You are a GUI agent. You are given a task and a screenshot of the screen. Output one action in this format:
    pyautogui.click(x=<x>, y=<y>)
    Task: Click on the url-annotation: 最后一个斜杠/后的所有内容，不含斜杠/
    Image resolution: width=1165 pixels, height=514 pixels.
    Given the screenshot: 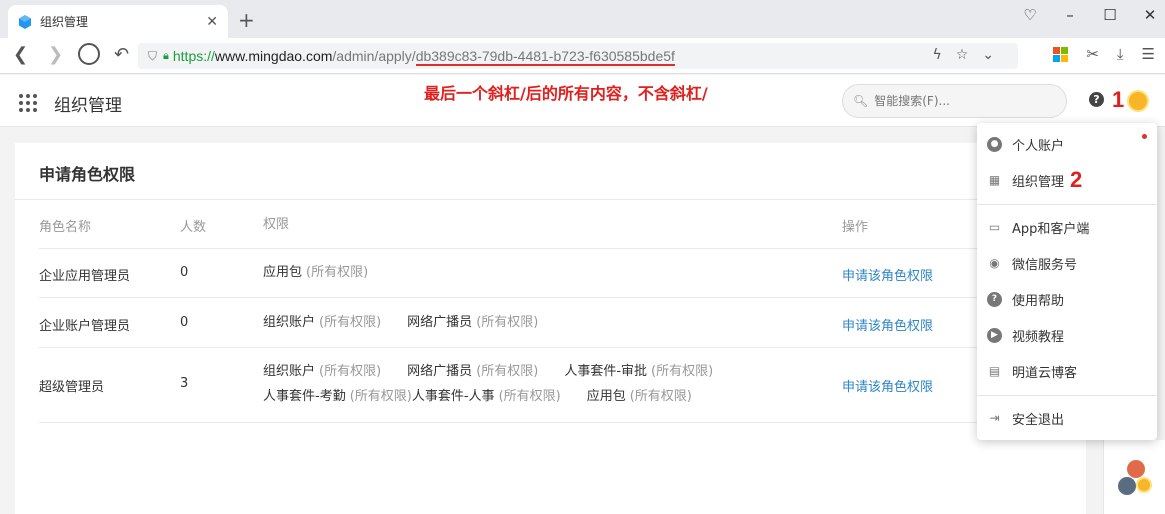 What is the action you would take?
    pyautogui.click(x=566, y=93)
    